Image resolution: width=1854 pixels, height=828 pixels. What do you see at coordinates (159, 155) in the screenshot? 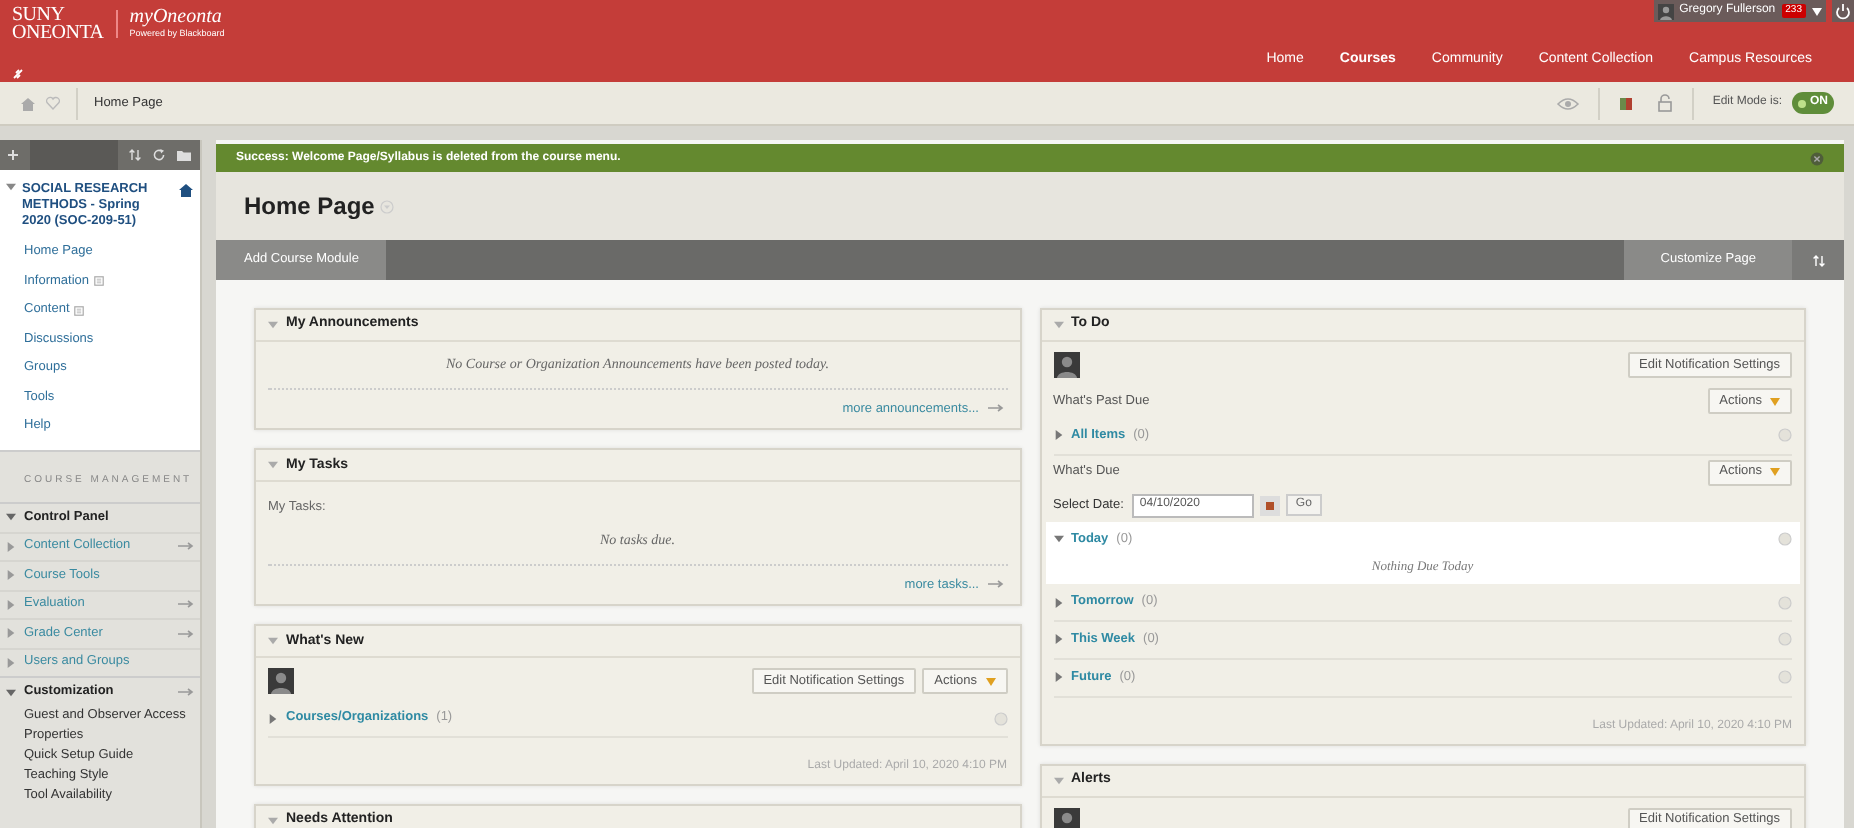
I see `refresh-icon` at bounding box center [159, 155].